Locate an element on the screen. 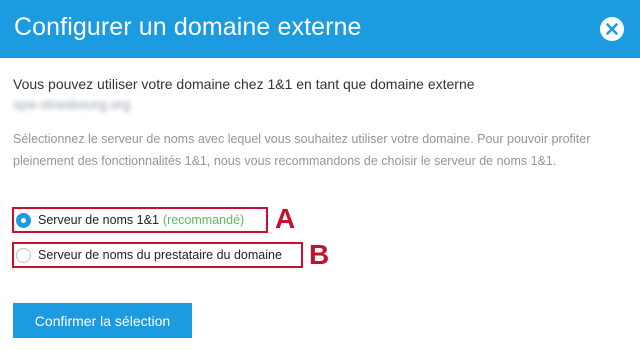 Image resolution: width=640 pixels, height=350 pixels. radio-unchecked-icon is located at coordinates (23, 255).